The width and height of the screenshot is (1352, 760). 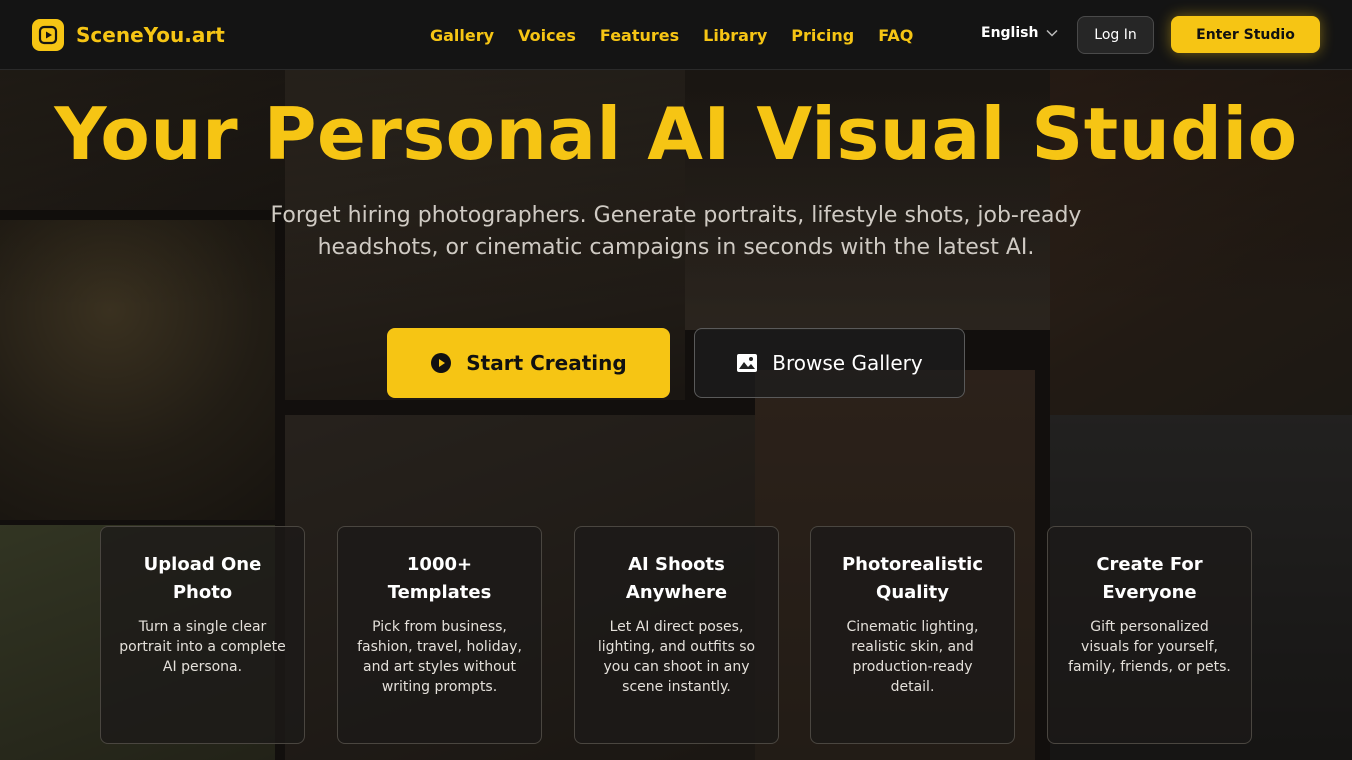 I want to click on nav-gallery: Gallery, so click(x=462, y=35).